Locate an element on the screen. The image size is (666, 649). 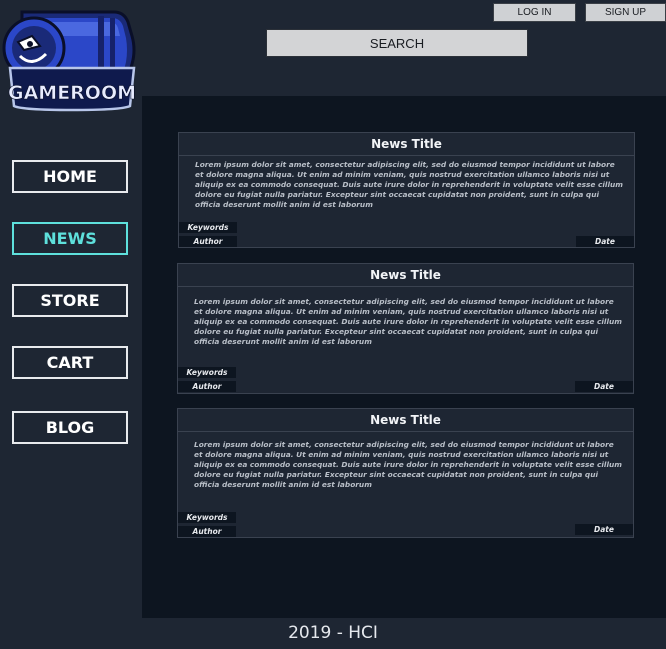
footer: 2019 - HCI is located at coordinates (333, 633).